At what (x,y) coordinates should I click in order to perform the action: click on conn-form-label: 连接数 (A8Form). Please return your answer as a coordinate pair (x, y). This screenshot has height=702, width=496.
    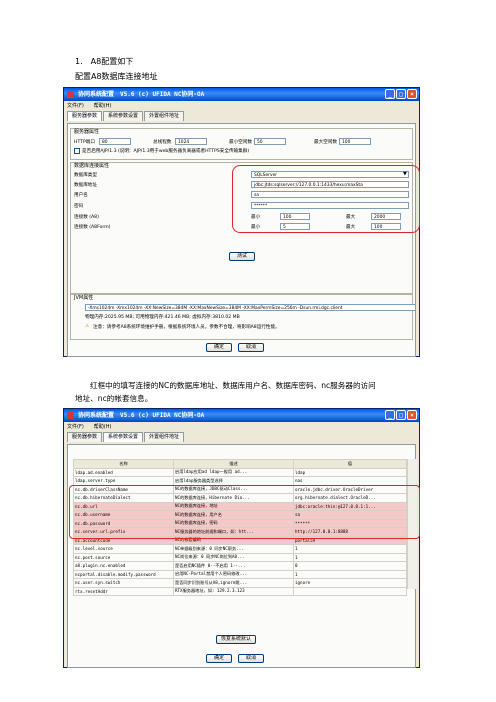
    Looking at the image, I should click on (92, 227).